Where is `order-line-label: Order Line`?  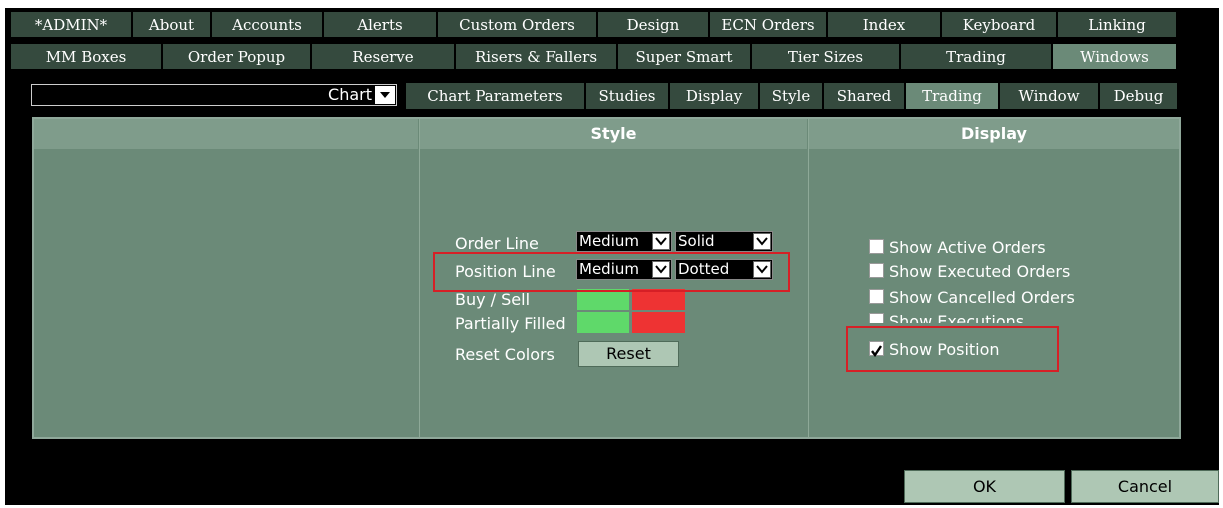 order-line-label: Order Line is located at coordinates (497, 243).